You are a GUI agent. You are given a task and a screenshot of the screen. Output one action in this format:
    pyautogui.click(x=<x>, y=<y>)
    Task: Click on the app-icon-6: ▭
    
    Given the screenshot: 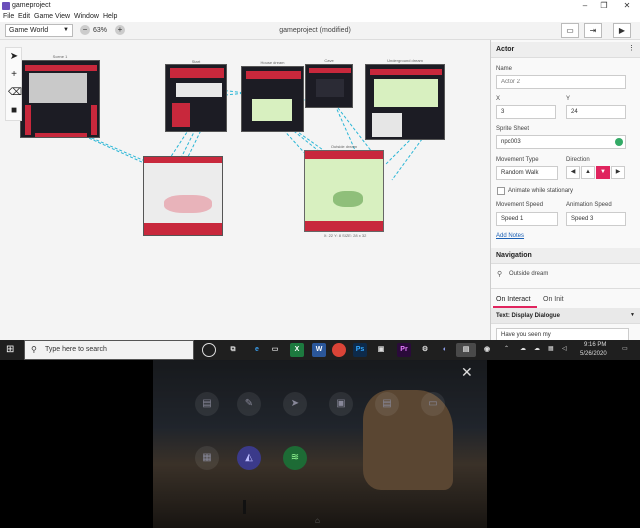 What is the action you would take?
    pyautogui.click(x=433, y=404)
    